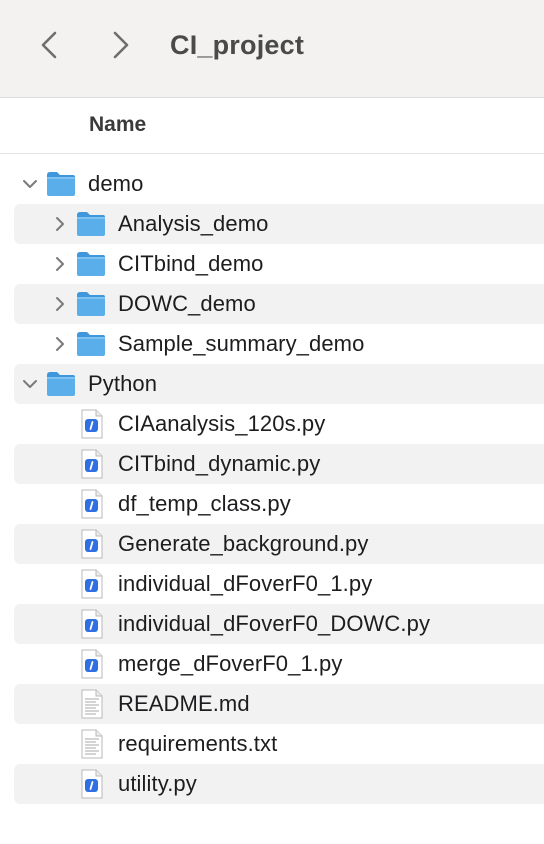  Describe the element at coordinates (272, 384) in the screenshot. I see `folder-row: Python` at that location.